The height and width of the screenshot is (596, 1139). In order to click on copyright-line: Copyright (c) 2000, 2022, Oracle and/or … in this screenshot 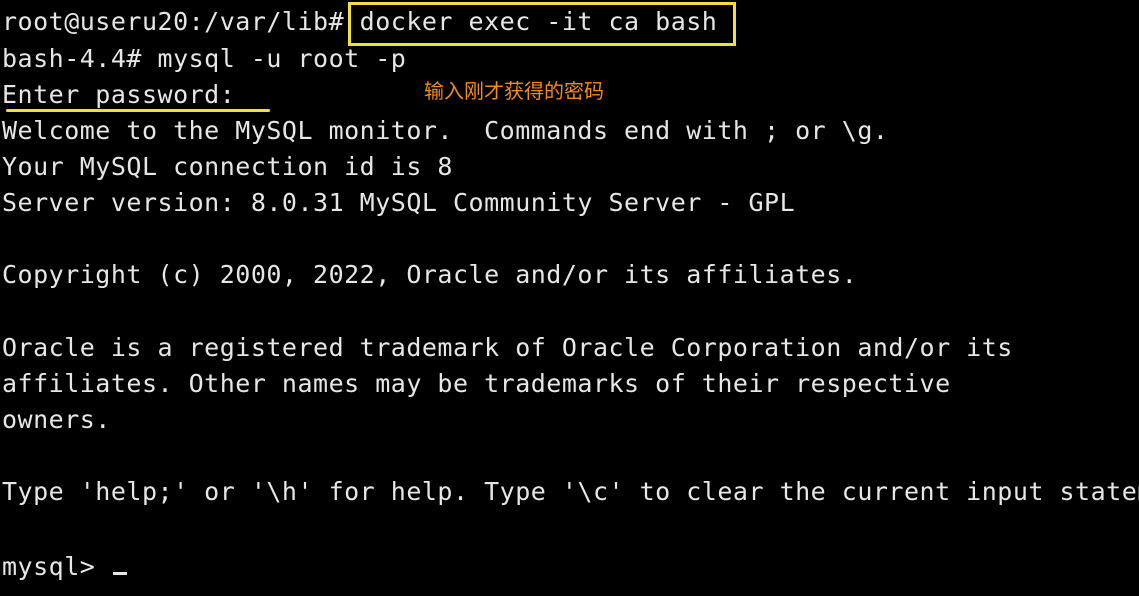, I will do `click(430, 274)`.